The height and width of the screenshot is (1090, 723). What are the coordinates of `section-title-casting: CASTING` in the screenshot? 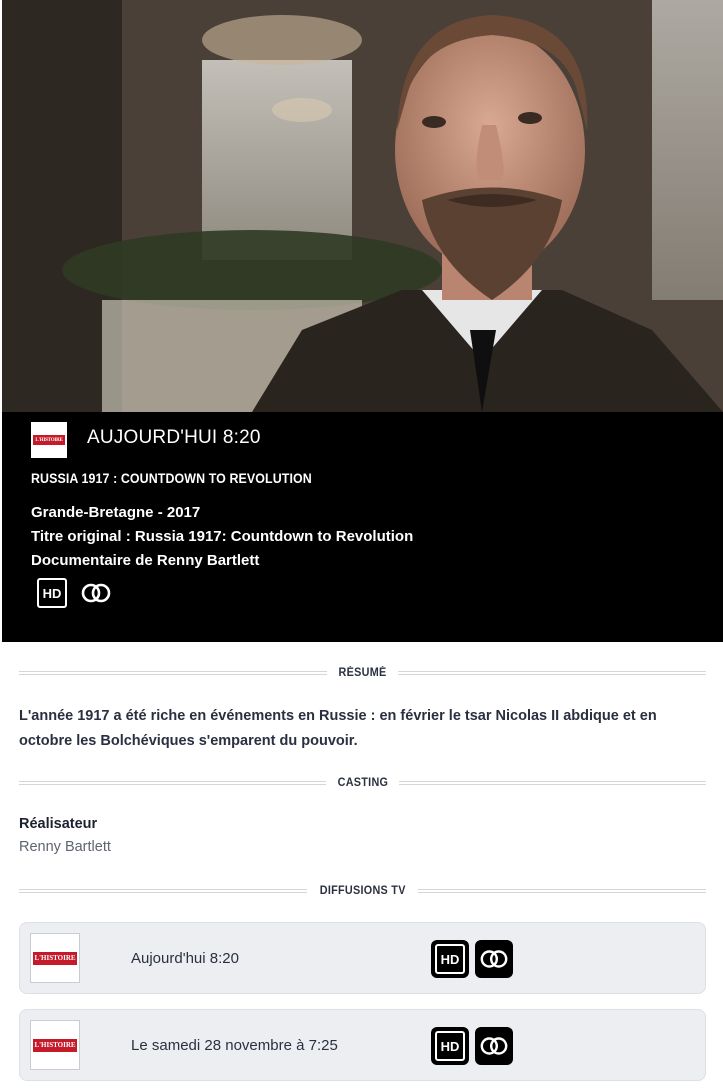 It's located at (362, 783).